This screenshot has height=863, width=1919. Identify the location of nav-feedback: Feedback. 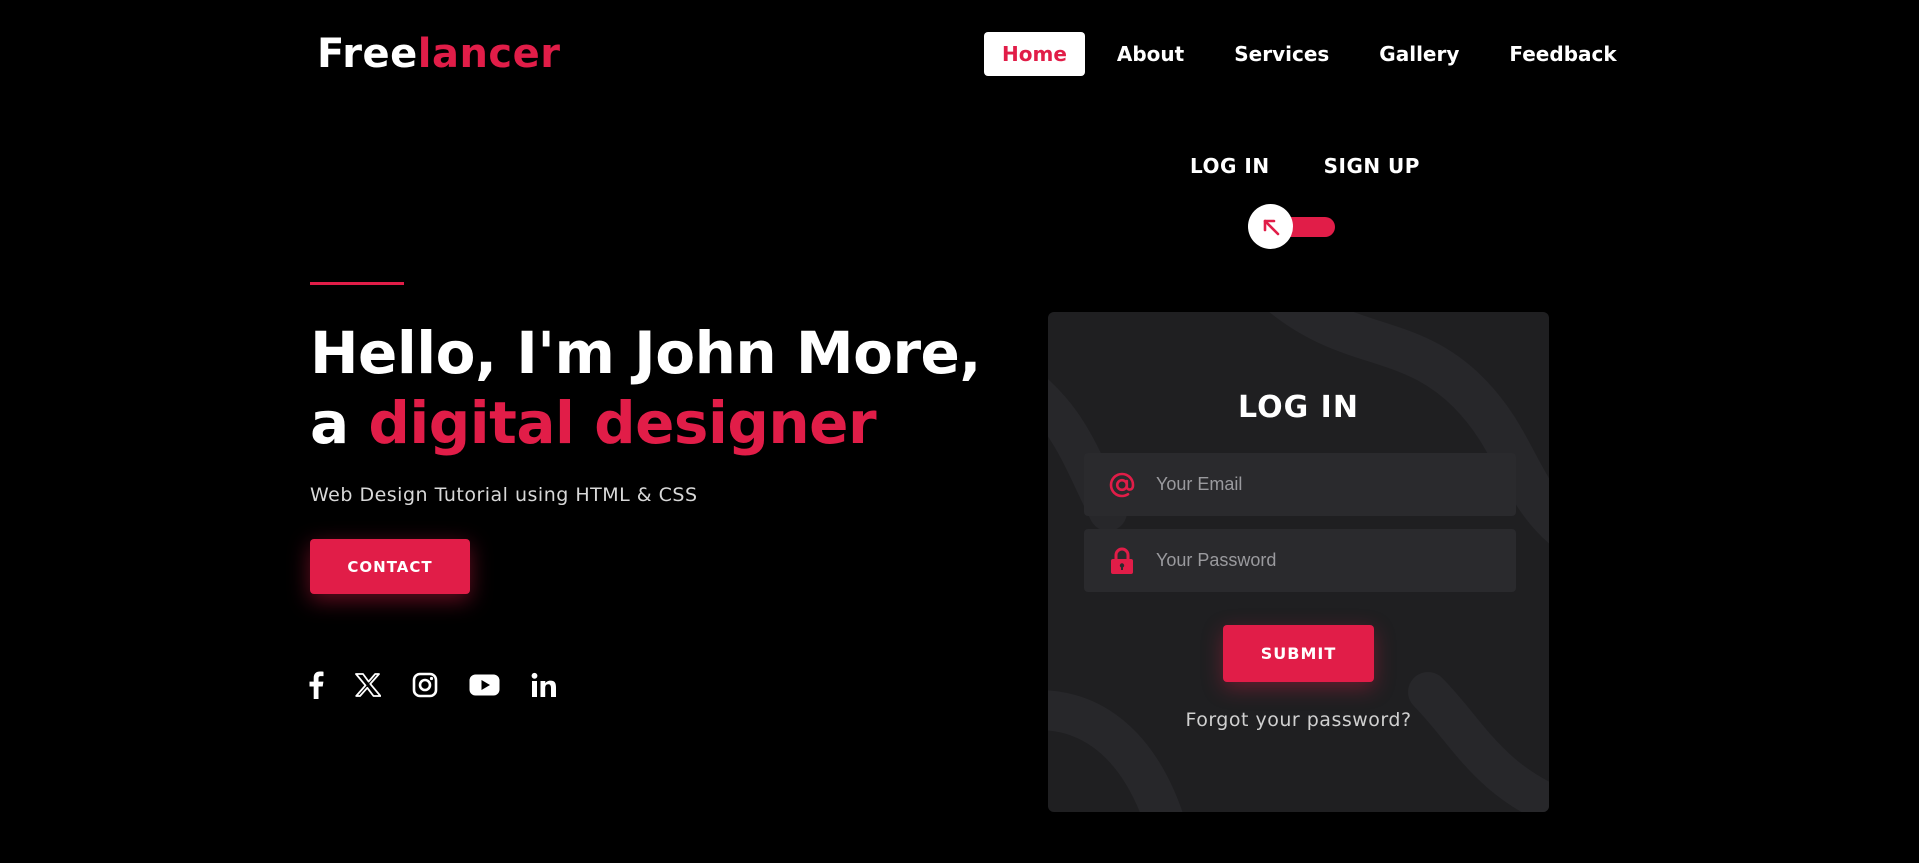
(1562, 54).